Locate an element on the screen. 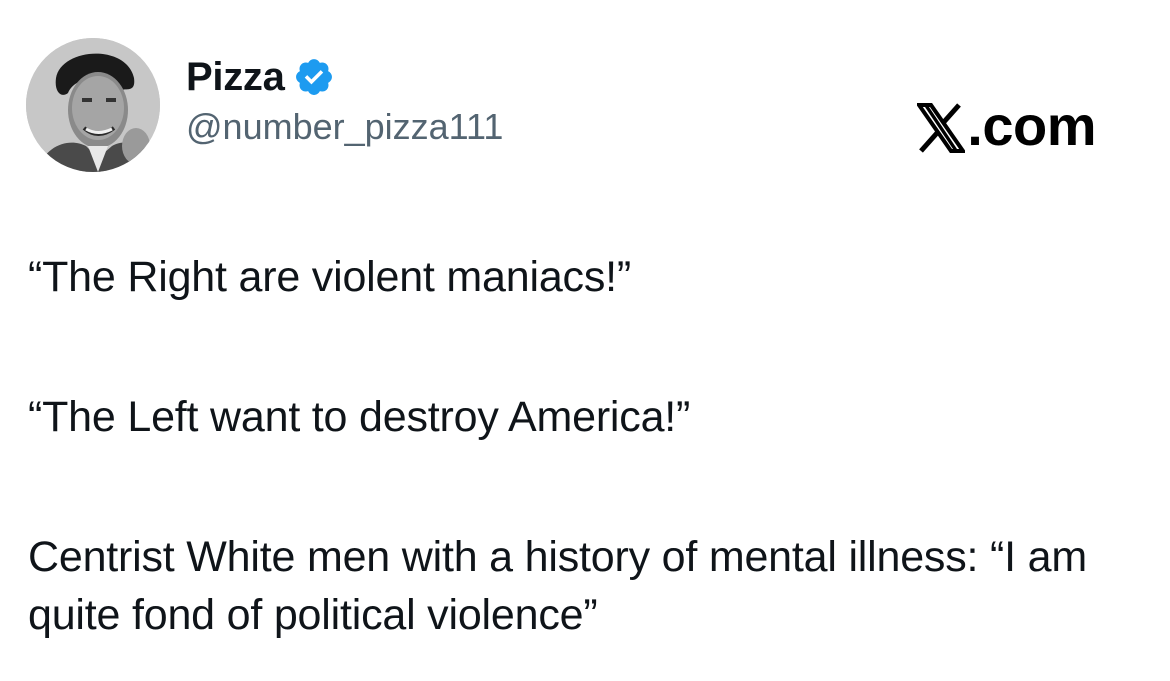 Image resolution: width=1170 pixels, height=681 pixels. verified-badge-icon is located at coordinates (314, 77).